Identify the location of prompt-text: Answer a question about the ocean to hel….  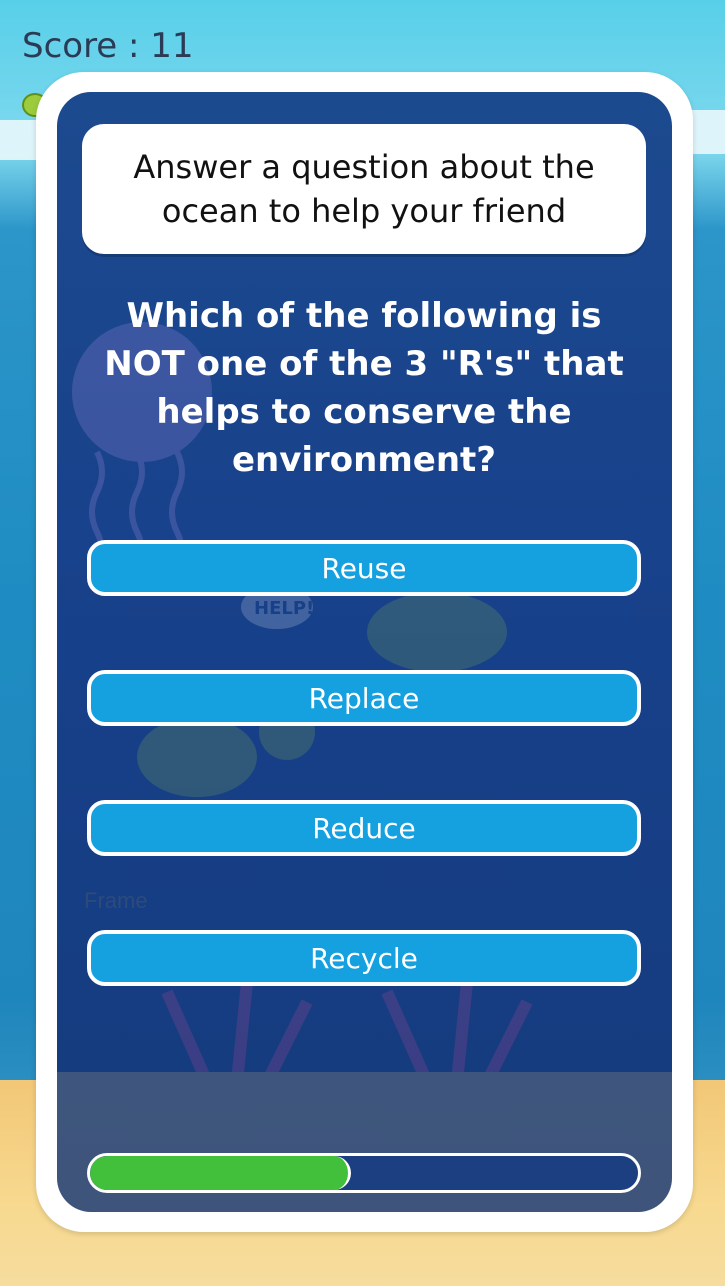
(364, 189).